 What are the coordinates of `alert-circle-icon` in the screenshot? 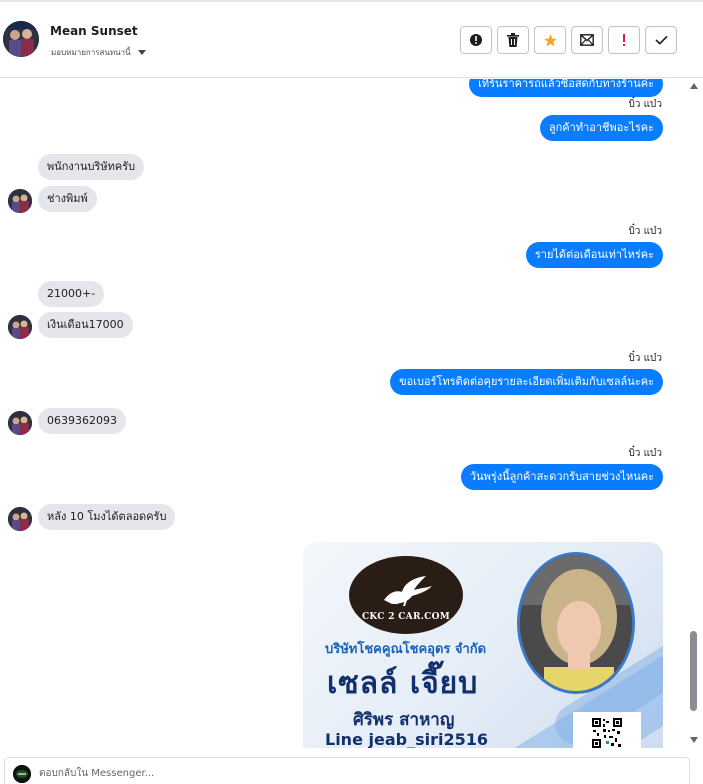 It's located at (476, 40).